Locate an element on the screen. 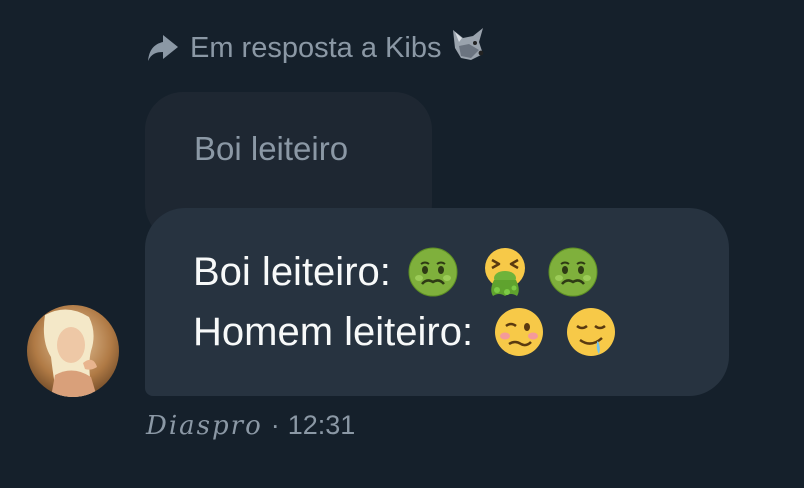 Image resolution: width=804 pixels, height=488 pixels. woozy-face-icon is located at coordinates (519, 332).